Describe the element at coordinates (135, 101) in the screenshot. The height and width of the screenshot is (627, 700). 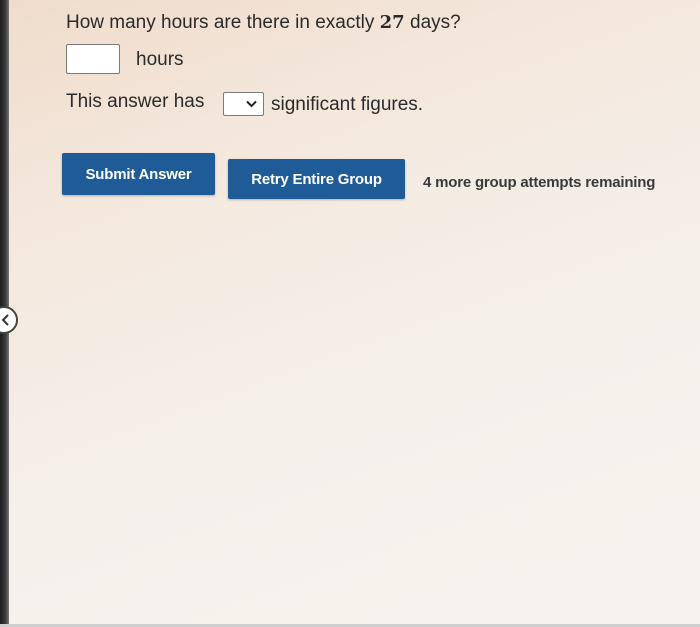
I see `sigfig-prefix-label: This answer has` at that location.